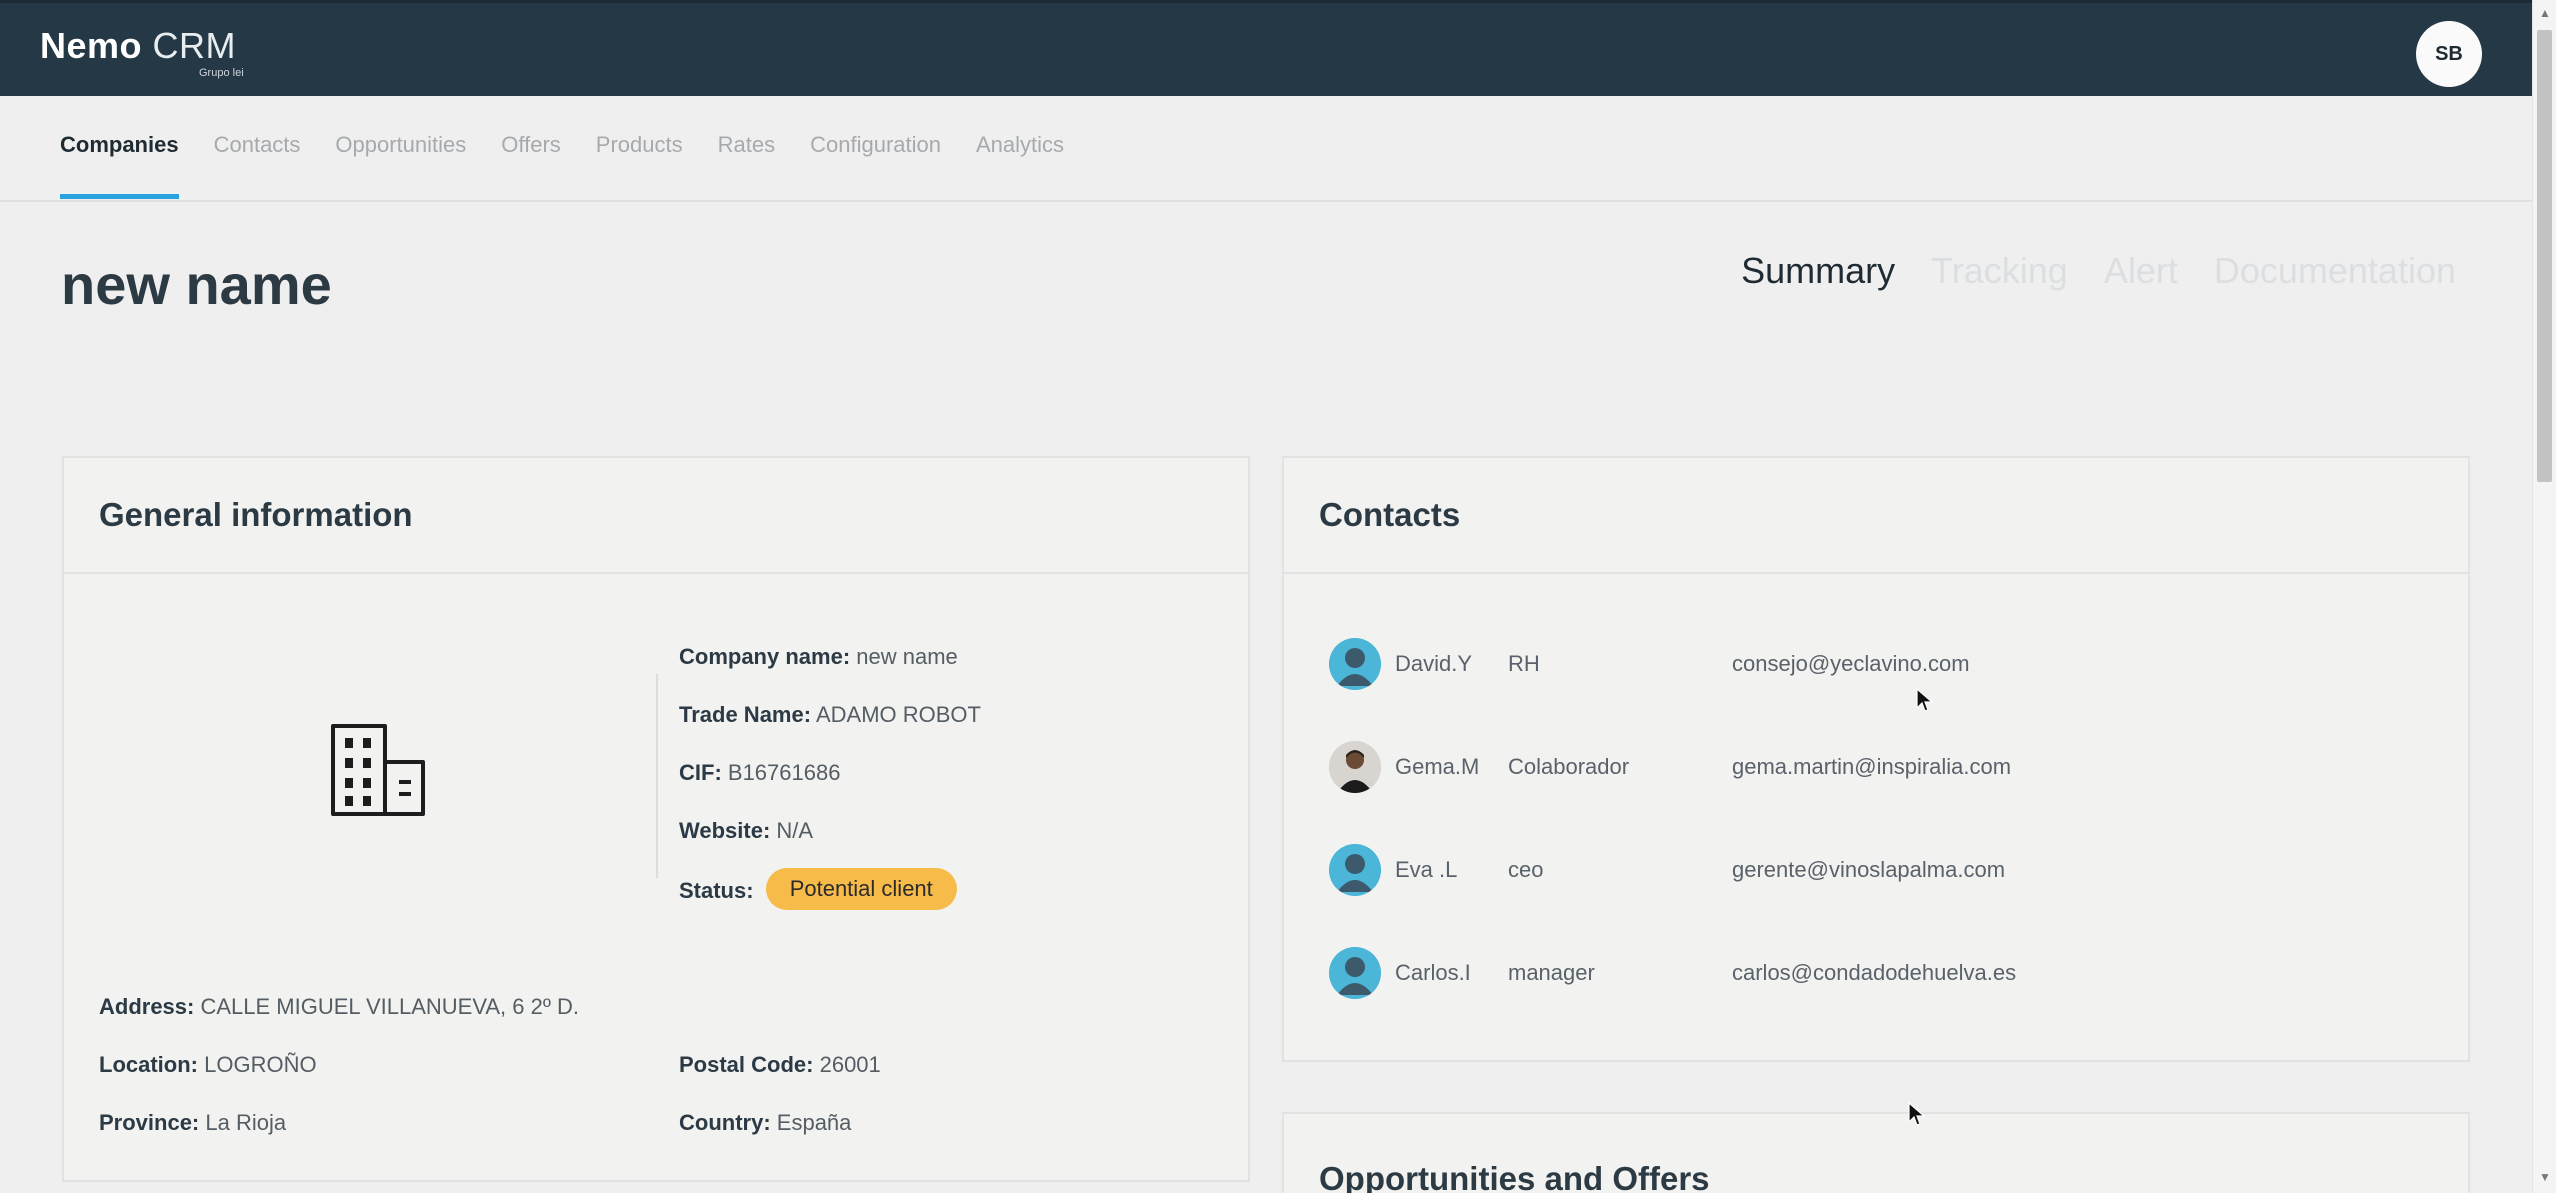  What do you see at coordinates (1433, 664) in the screenshot?
I see `contact-name: David.Y` at bounding box center [1433, 664].